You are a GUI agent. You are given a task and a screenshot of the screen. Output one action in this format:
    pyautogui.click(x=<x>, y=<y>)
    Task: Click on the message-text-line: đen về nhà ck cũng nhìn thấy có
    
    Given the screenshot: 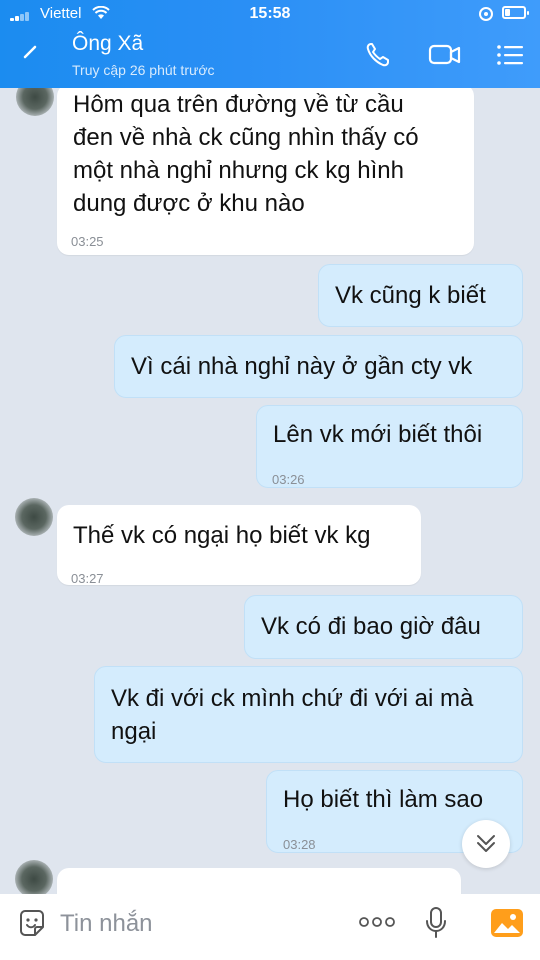 What is the action you would take?
    pyautogui.click(x=246, y=137)
    